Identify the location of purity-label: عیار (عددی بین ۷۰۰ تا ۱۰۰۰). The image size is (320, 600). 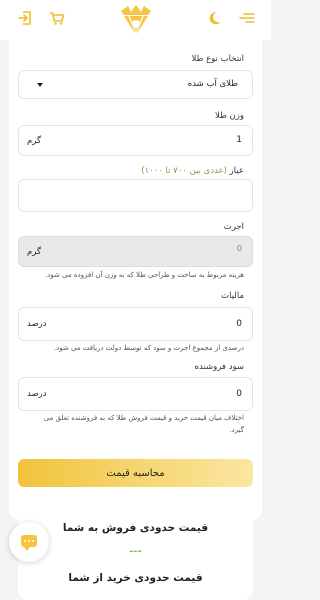
(192, 171).